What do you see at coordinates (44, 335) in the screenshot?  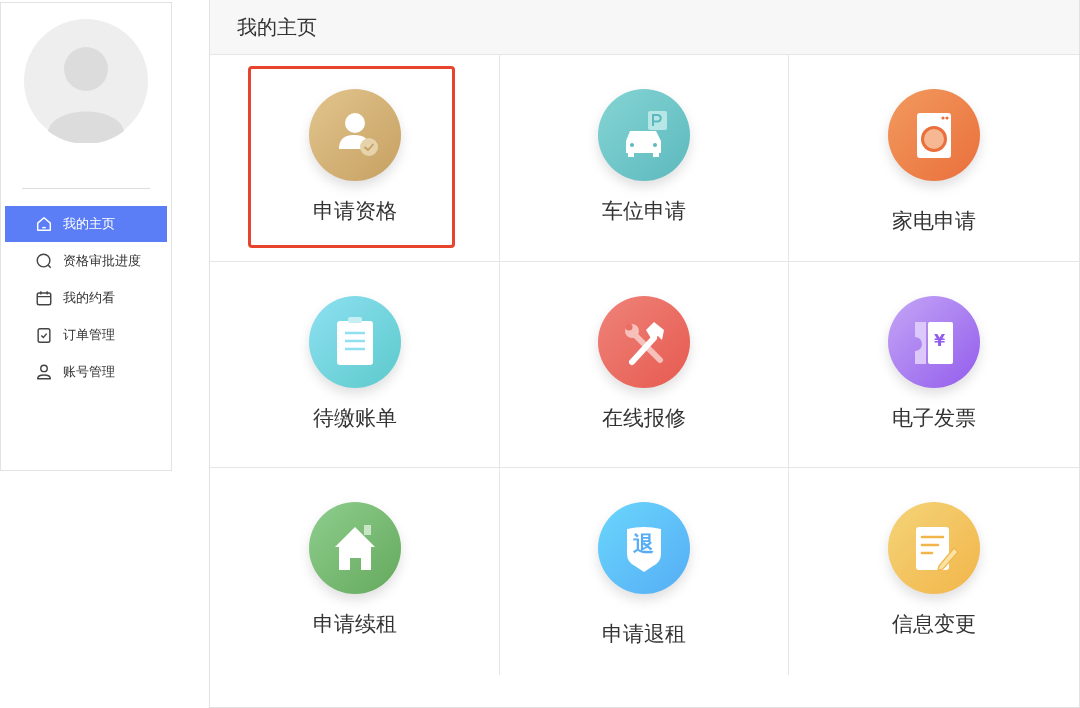 I see `clipboard-check-icon` at bounding box center [44, 335].